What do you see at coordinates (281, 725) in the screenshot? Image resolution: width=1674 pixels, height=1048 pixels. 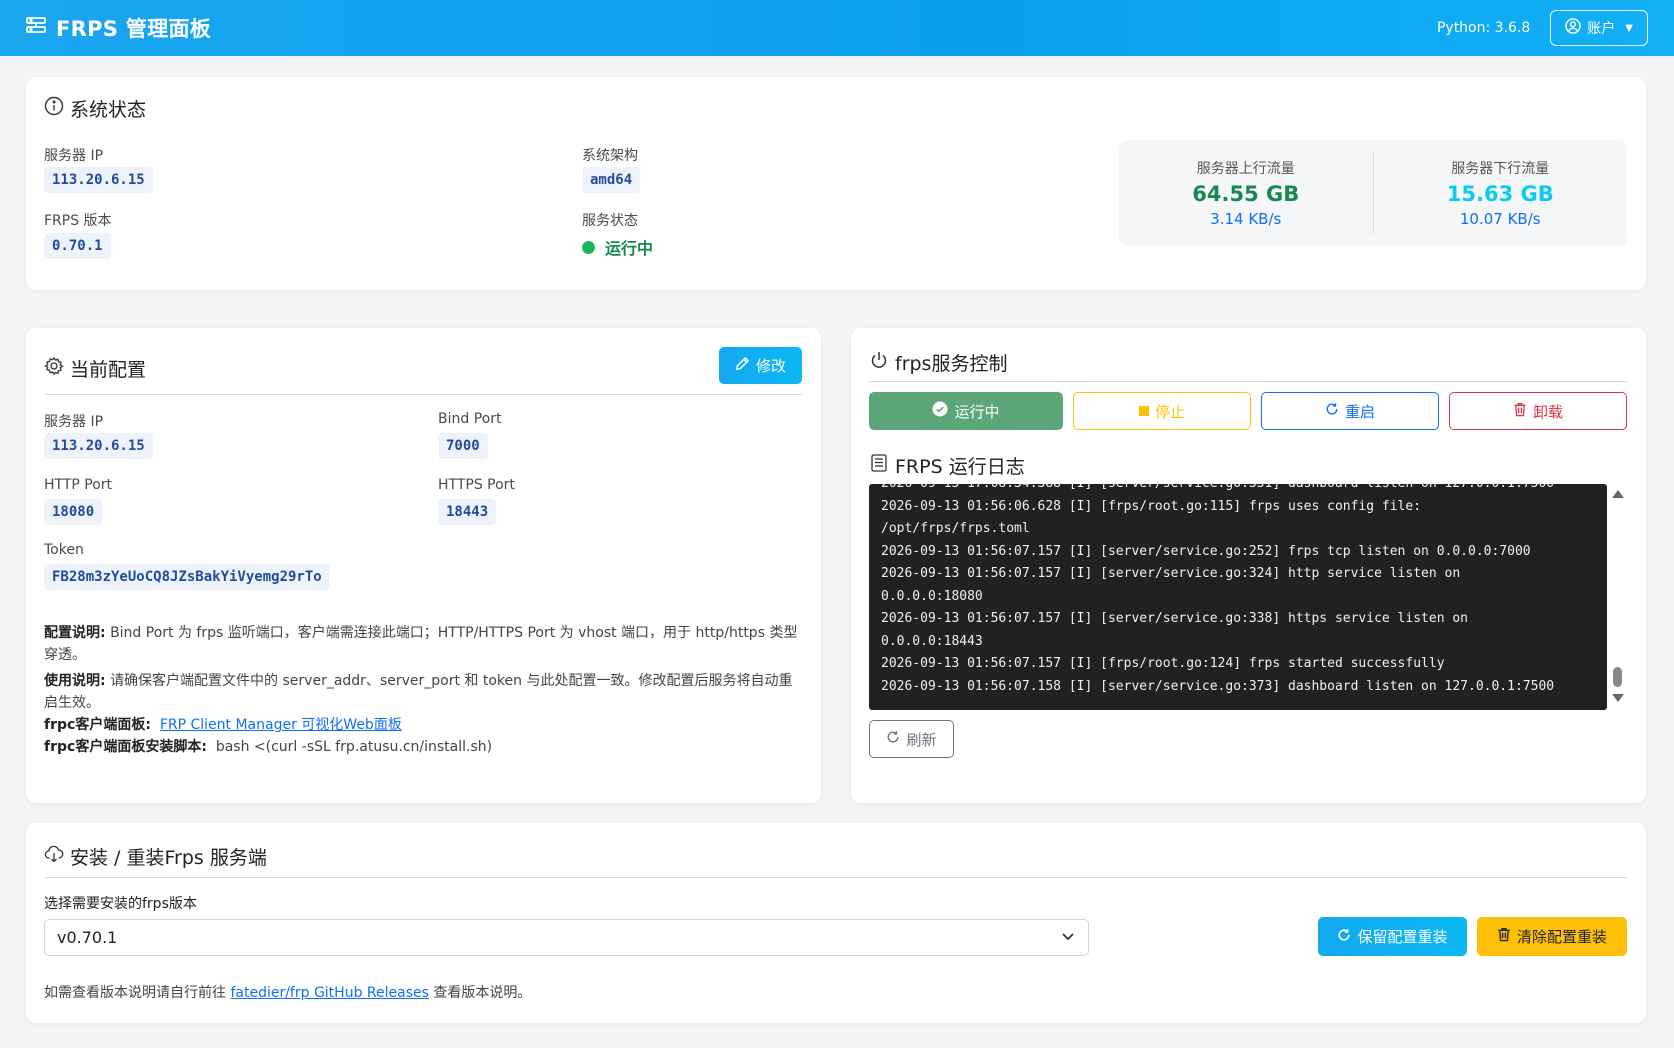 I see `frp-client-manager-link: FRP Client Manager 可视化Web面板` at bounding box center [281, 725].